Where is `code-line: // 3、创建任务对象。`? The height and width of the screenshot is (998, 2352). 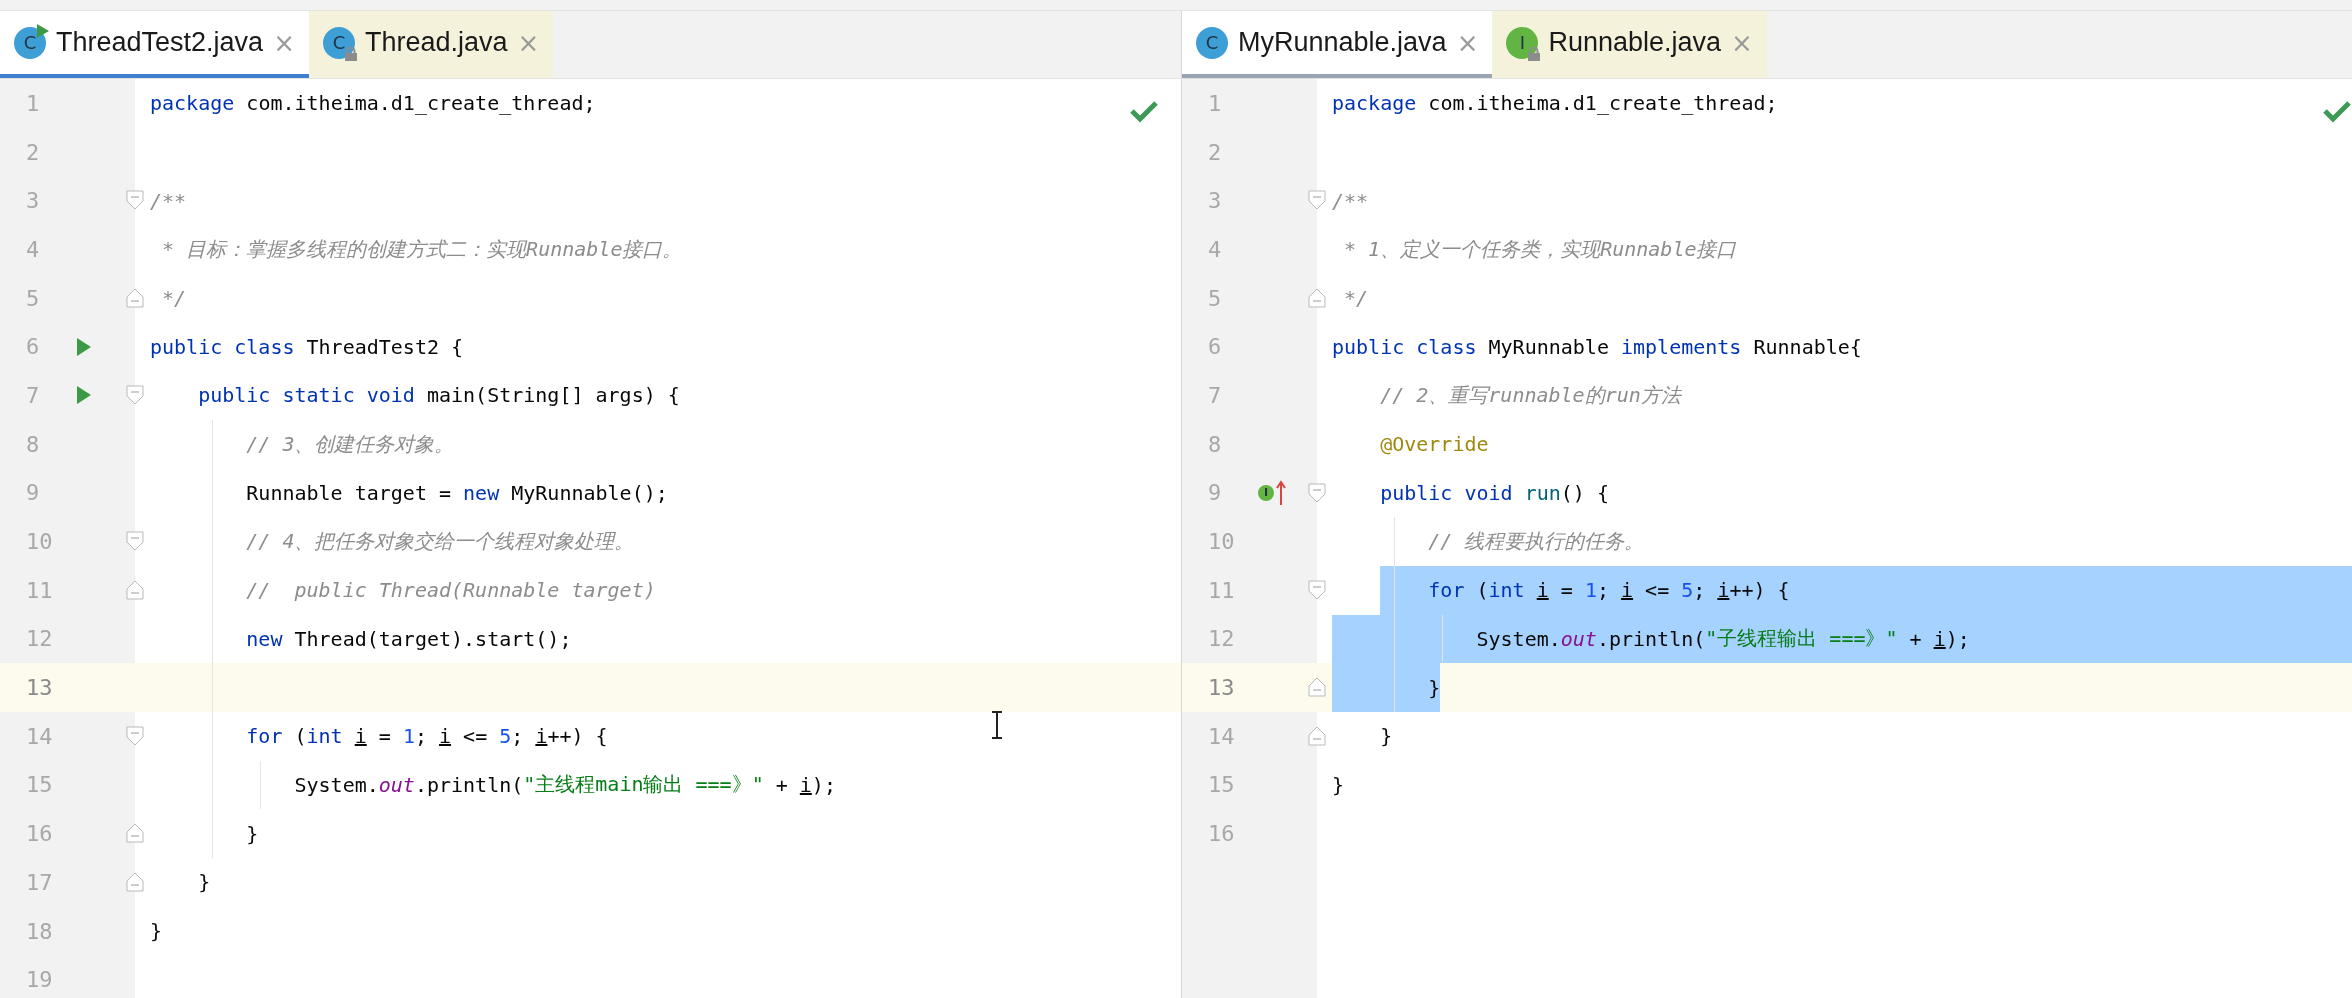
code-line: // 3、创建任务对象。 is located at coordinates (350, 444).